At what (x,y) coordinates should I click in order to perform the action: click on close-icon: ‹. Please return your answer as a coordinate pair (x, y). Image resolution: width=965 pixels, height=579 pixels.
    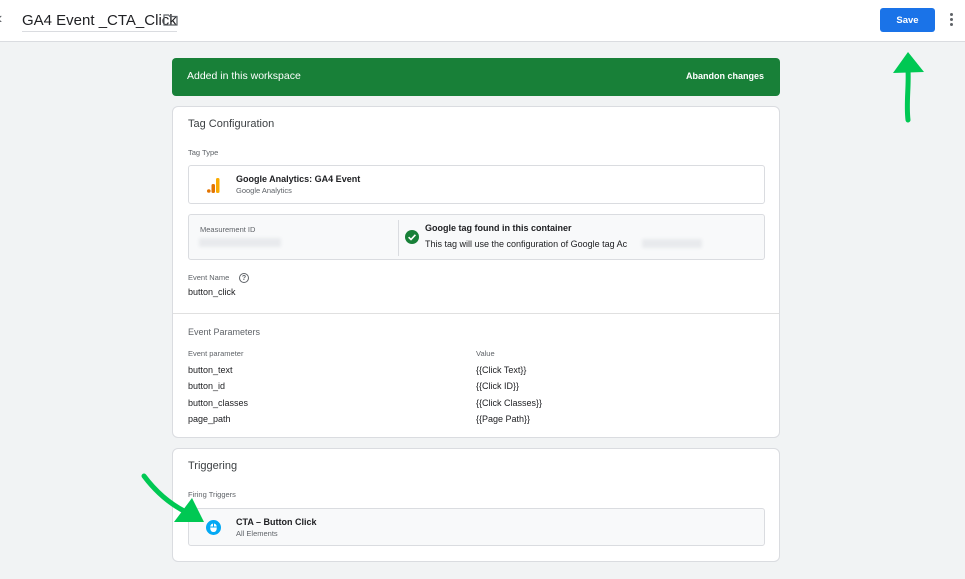
    Looking at the image, I should click on (1, 19).